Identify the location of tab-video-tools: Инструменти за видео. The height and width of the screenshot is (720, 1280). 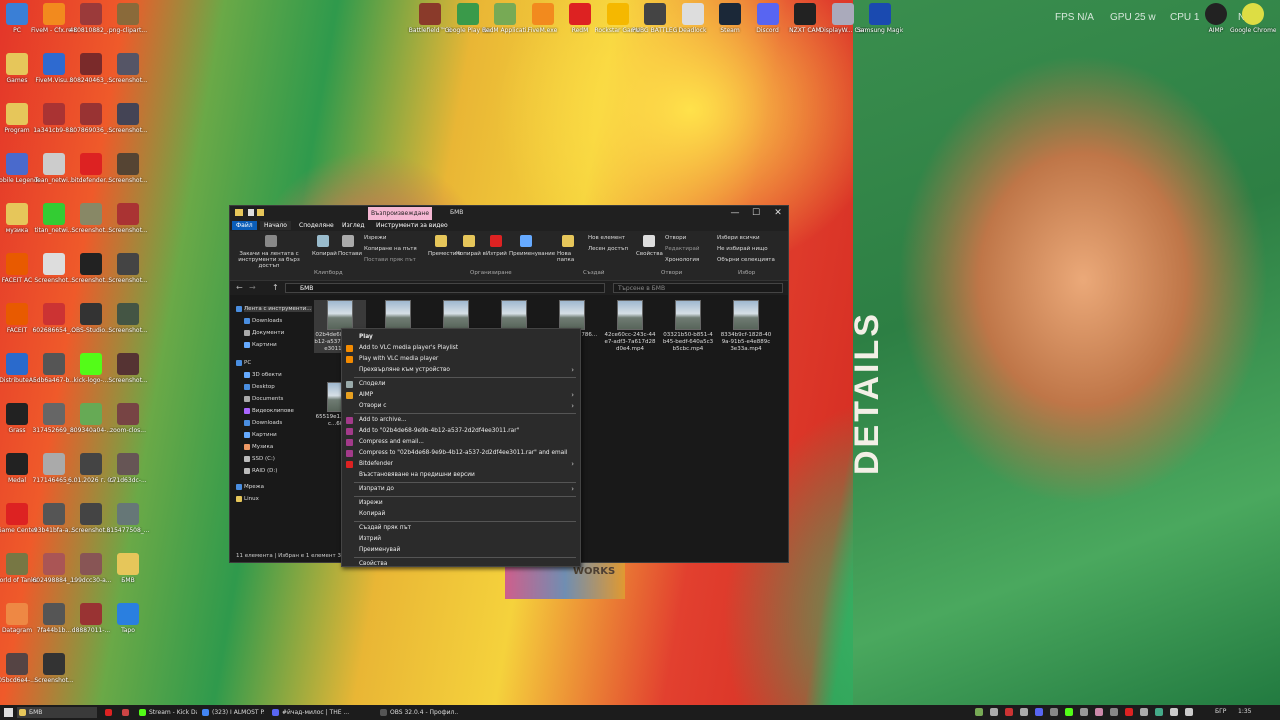
(412, 225).